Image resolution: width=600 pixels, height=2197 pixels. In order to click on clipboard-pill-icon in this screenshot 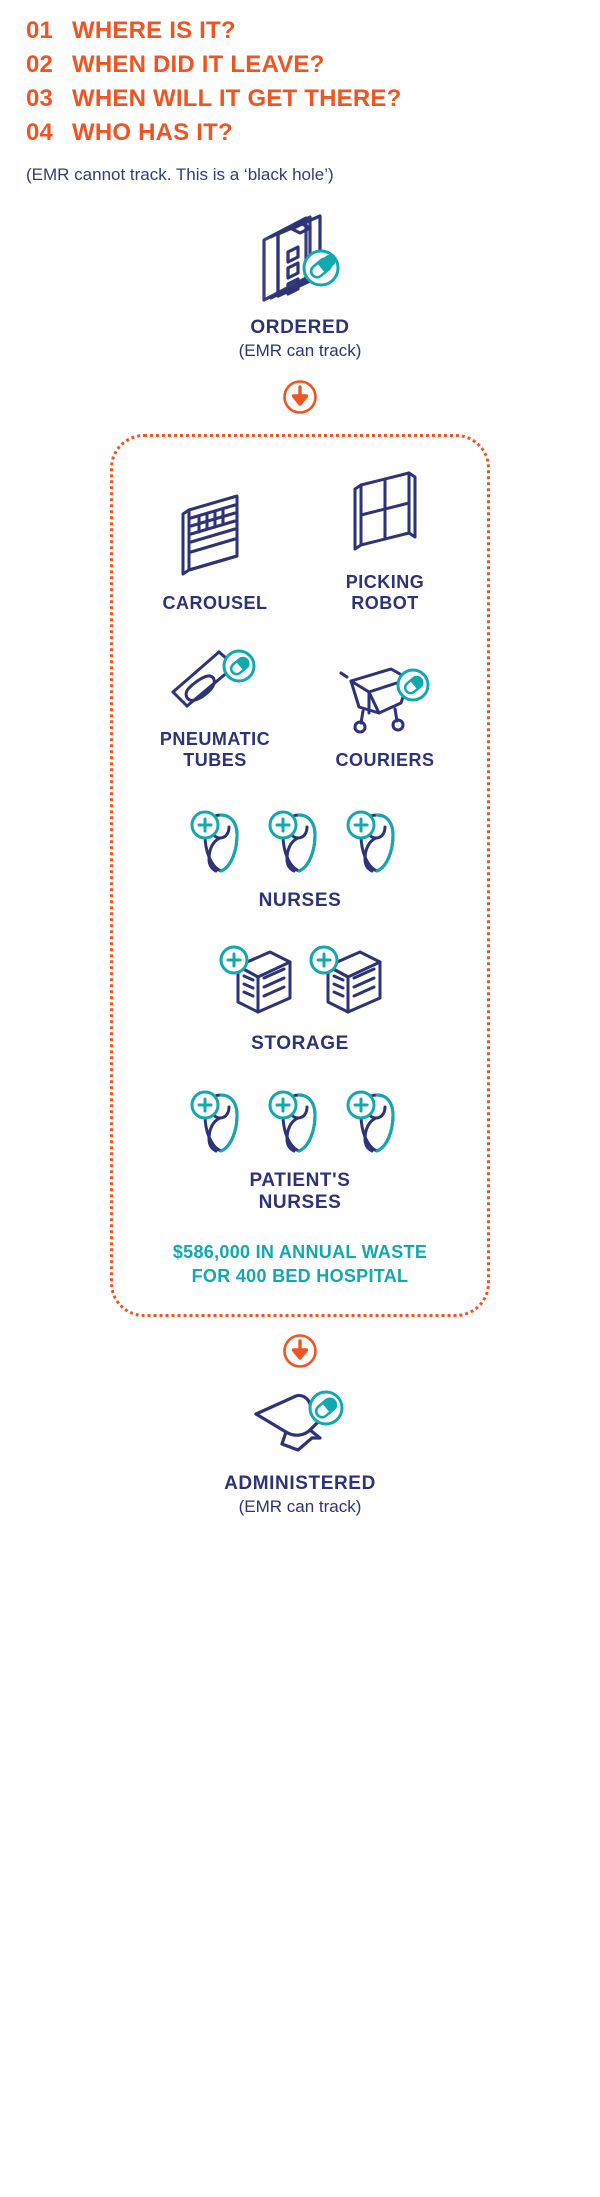, I will do `click(300, 260)`.